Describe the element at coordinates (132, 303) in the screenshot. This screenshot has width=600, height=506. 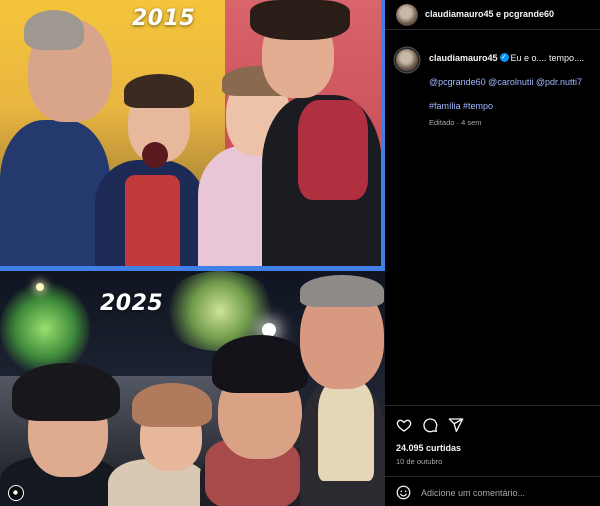
I see `year-label-bottom: 2025` at that location.